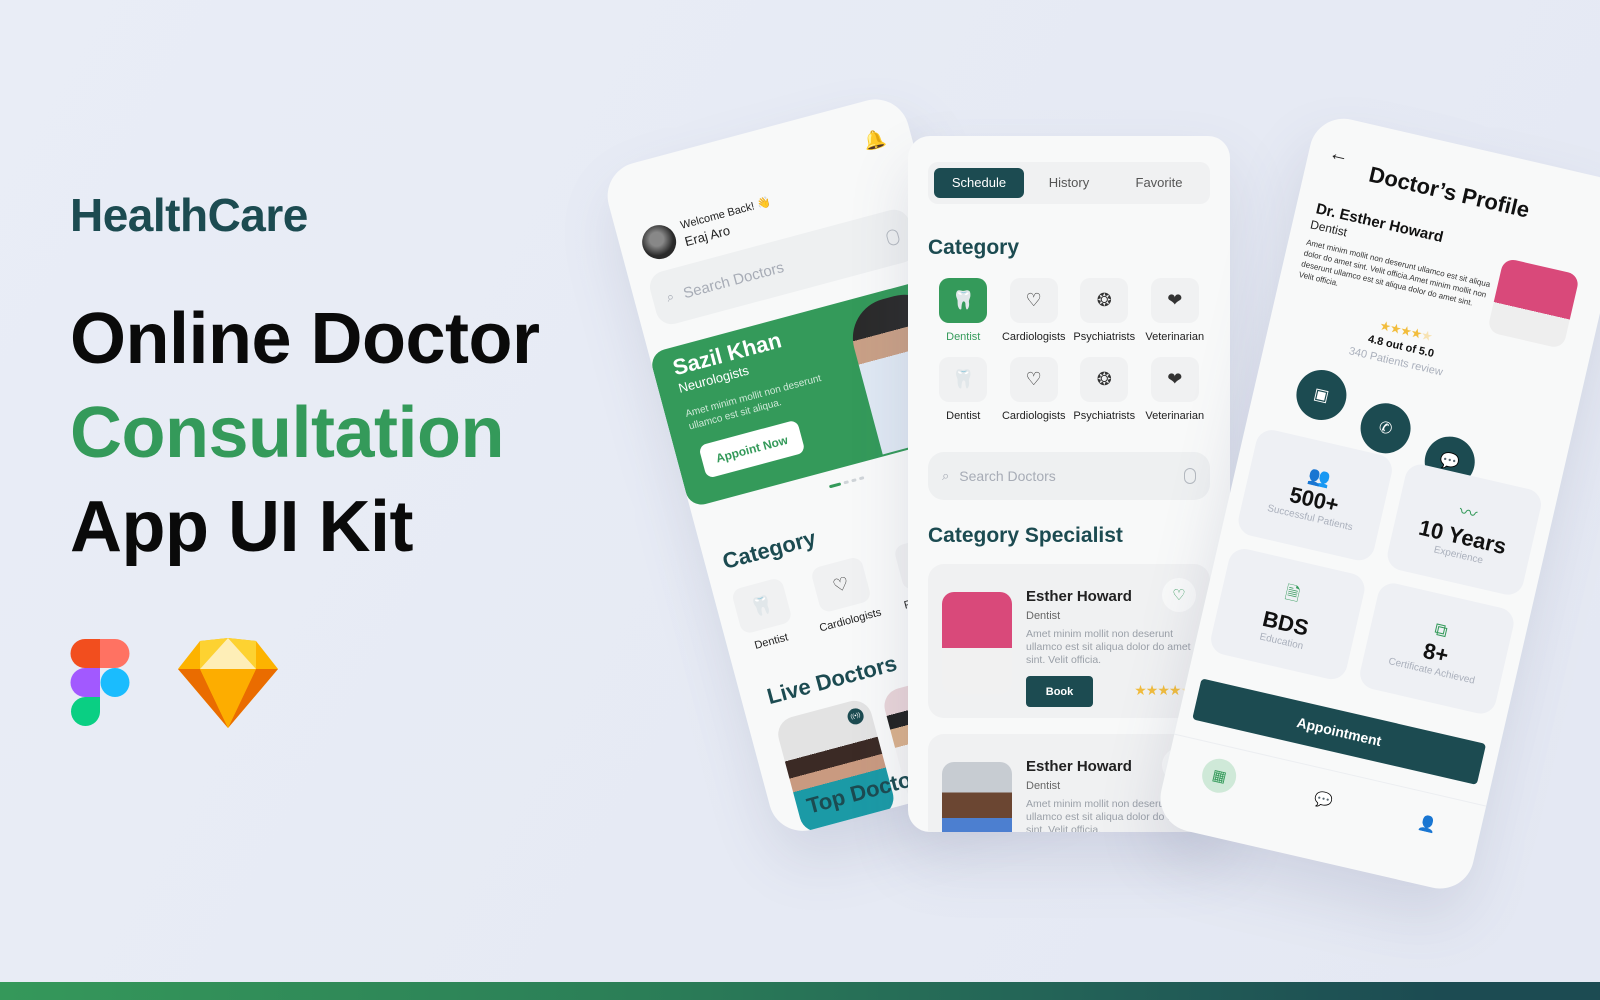 The image size is (1600, 1000). What do you see at coordinates (1468, 512) in the screenshot?
I see `pulse-icon: 〰` at bounding box center [1468, 512].